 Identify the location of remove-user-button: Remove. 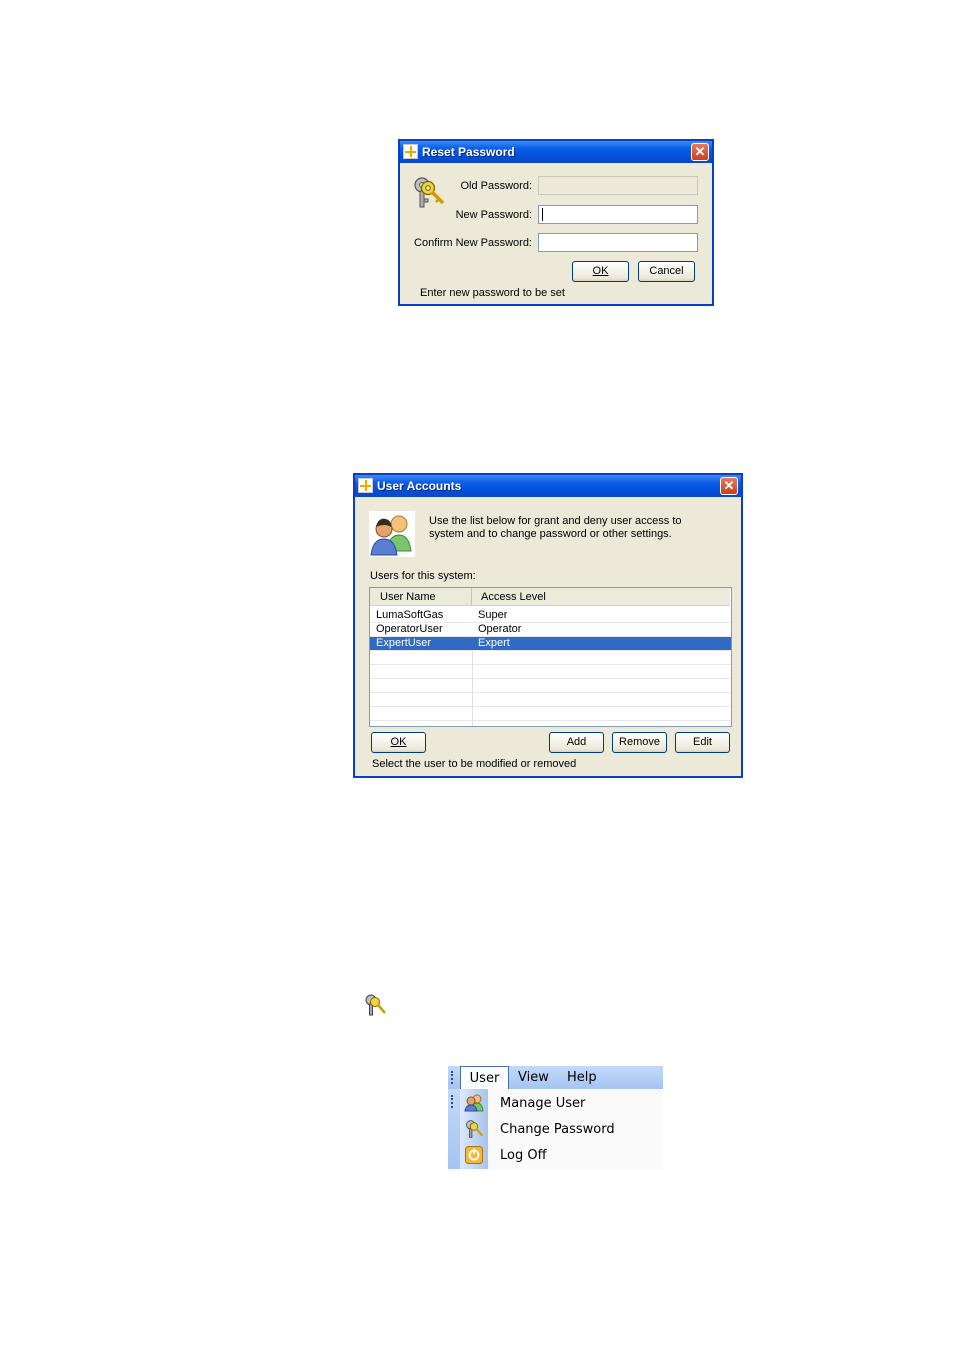
(639, 742).